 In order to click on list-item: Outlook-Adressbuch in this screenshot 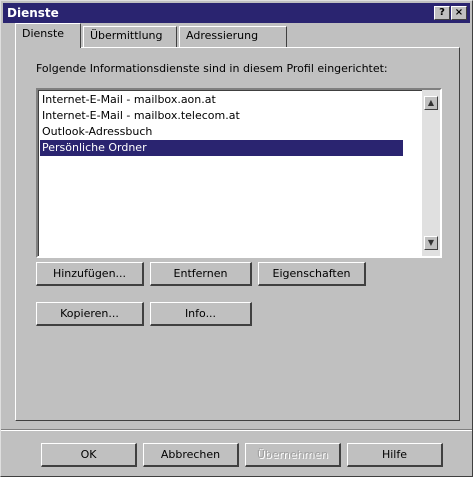, I will do `click(221, 132)`.